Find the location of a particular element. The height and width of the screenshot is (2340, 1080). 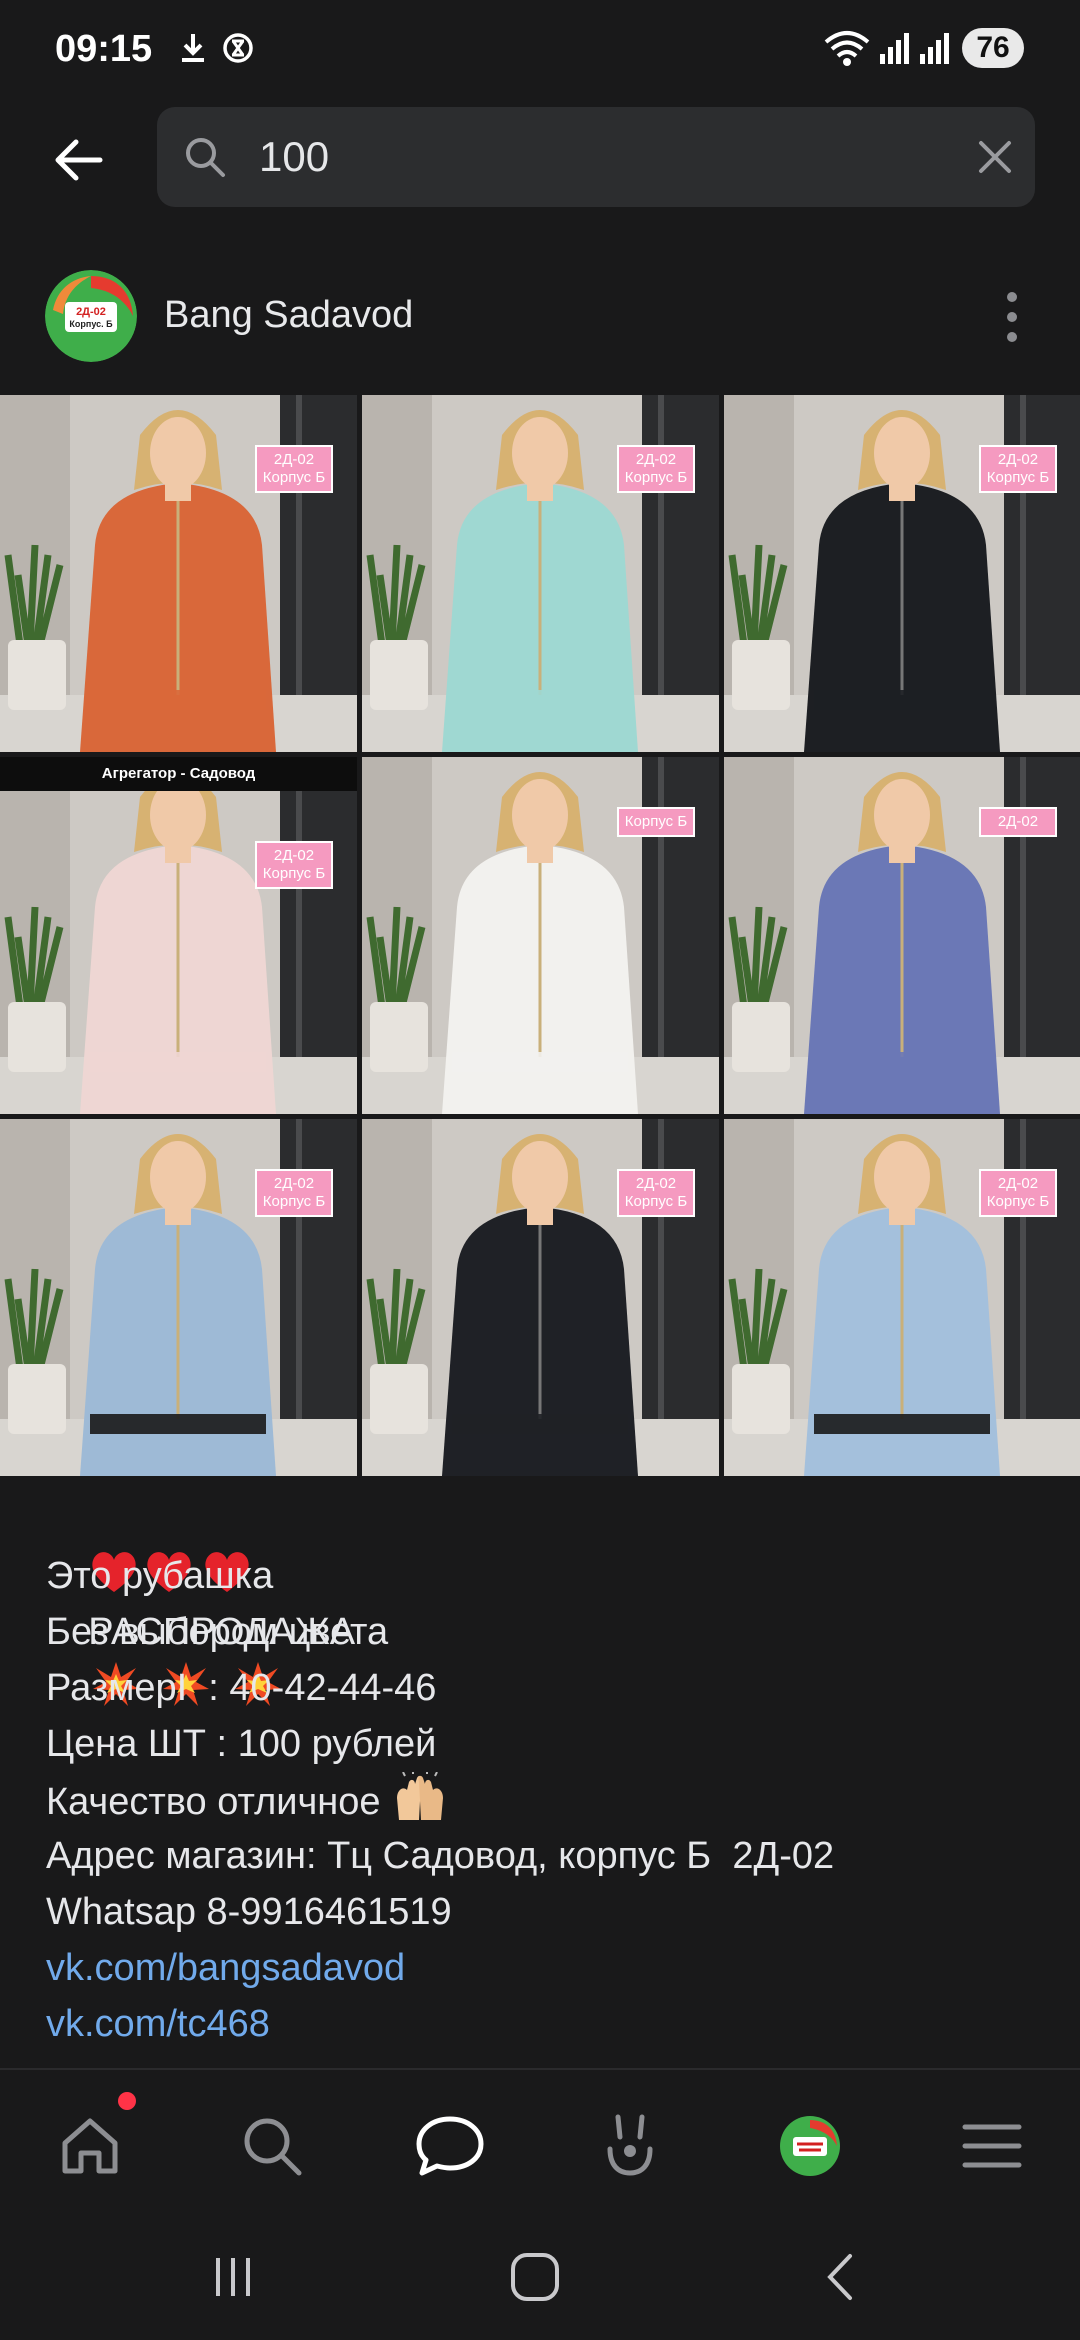

author-name: Bang Sadavod is located at coordinates (288, 315).